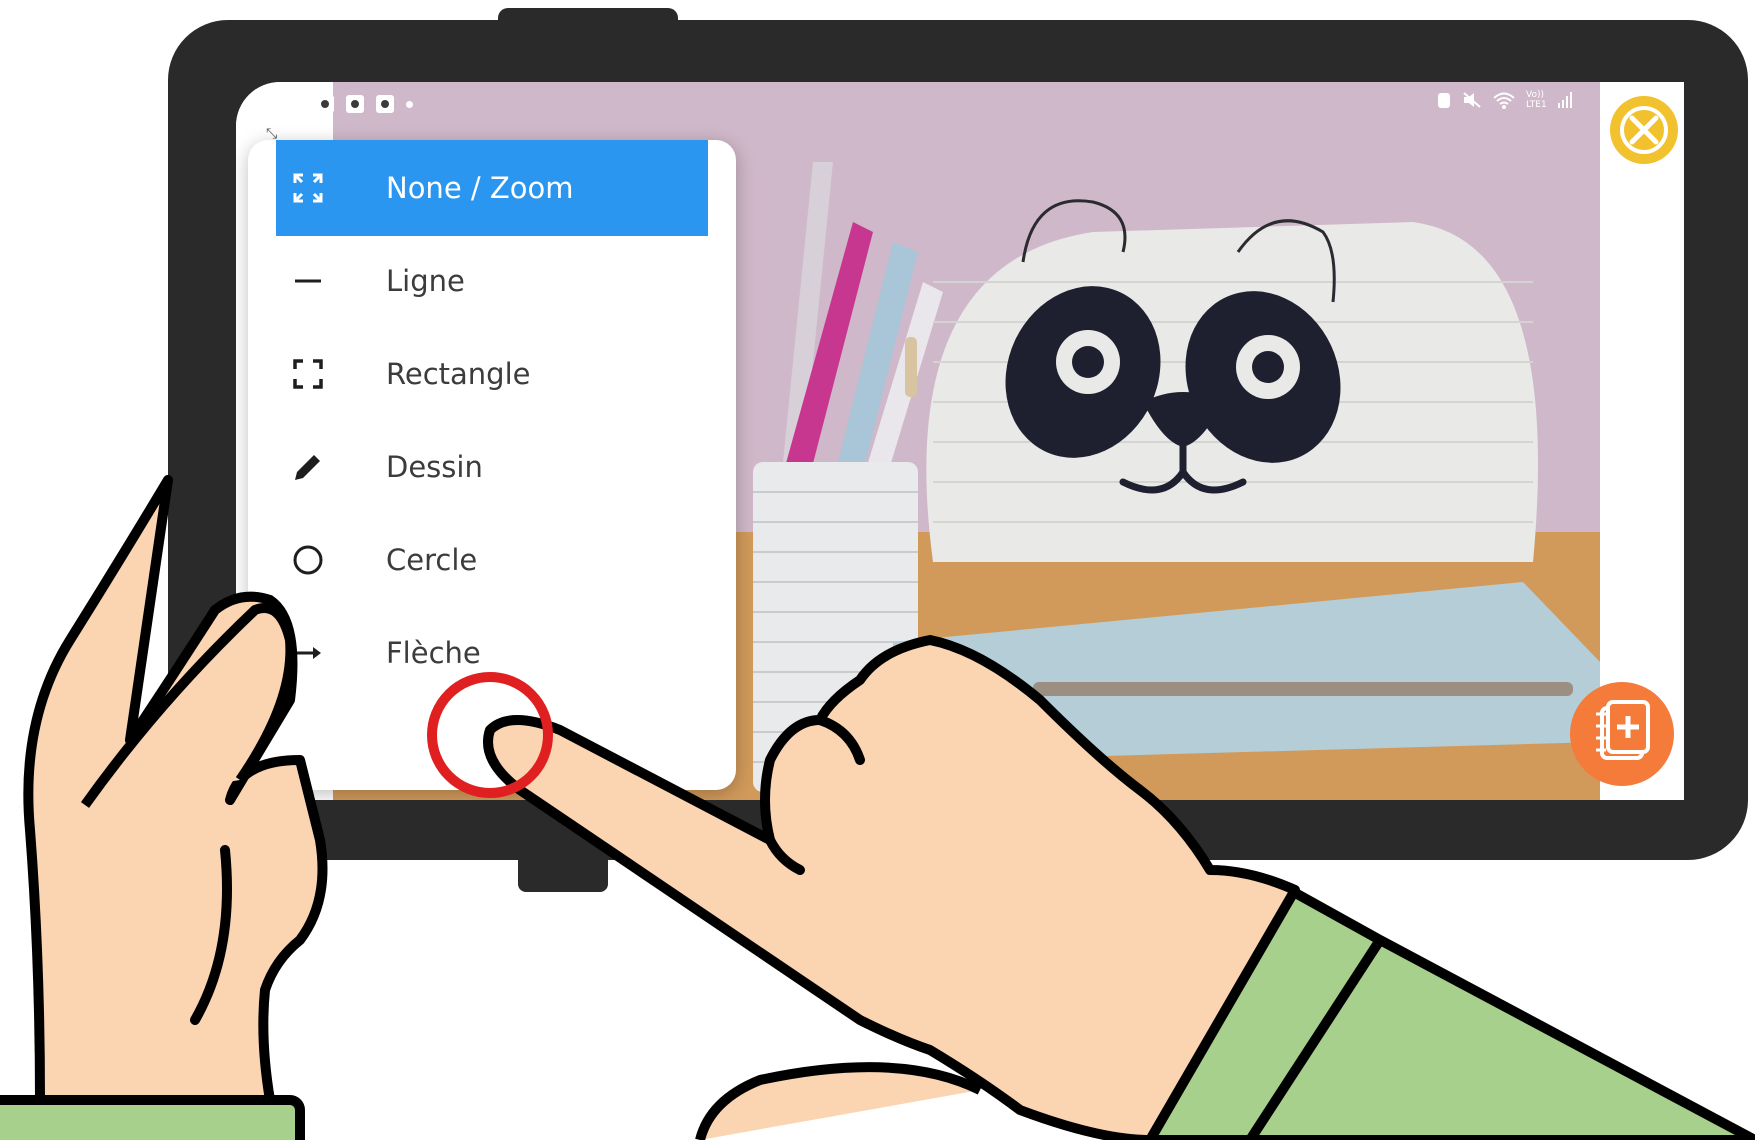  Describe the element at coordinates (839, 1101) in the screenshot. I see `right-thumb` at that location.